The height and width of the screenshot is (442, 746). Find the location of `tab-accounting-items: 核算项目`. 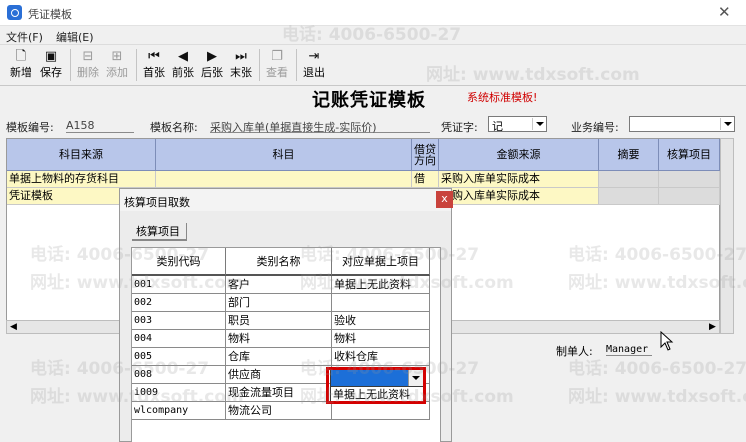

tab-accounting-items: 核算项目 is located at coordinates (159, 232).